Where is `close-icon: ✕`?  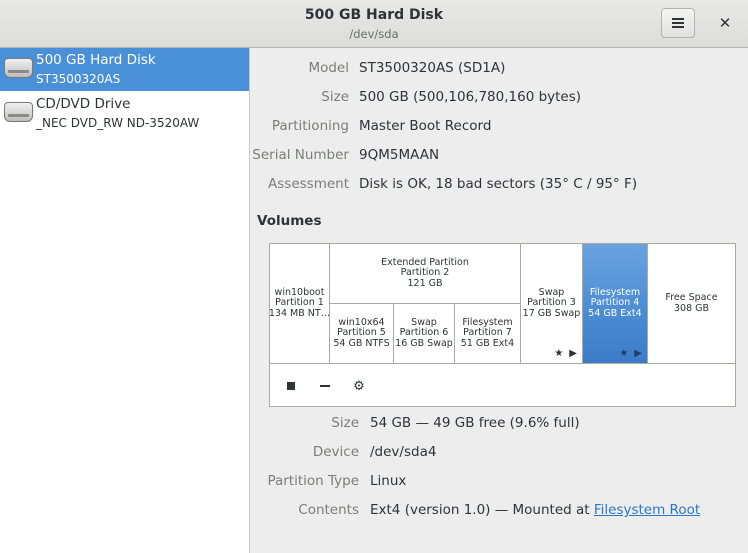
close-icon: ✕ is located at coordinates (725, 23).